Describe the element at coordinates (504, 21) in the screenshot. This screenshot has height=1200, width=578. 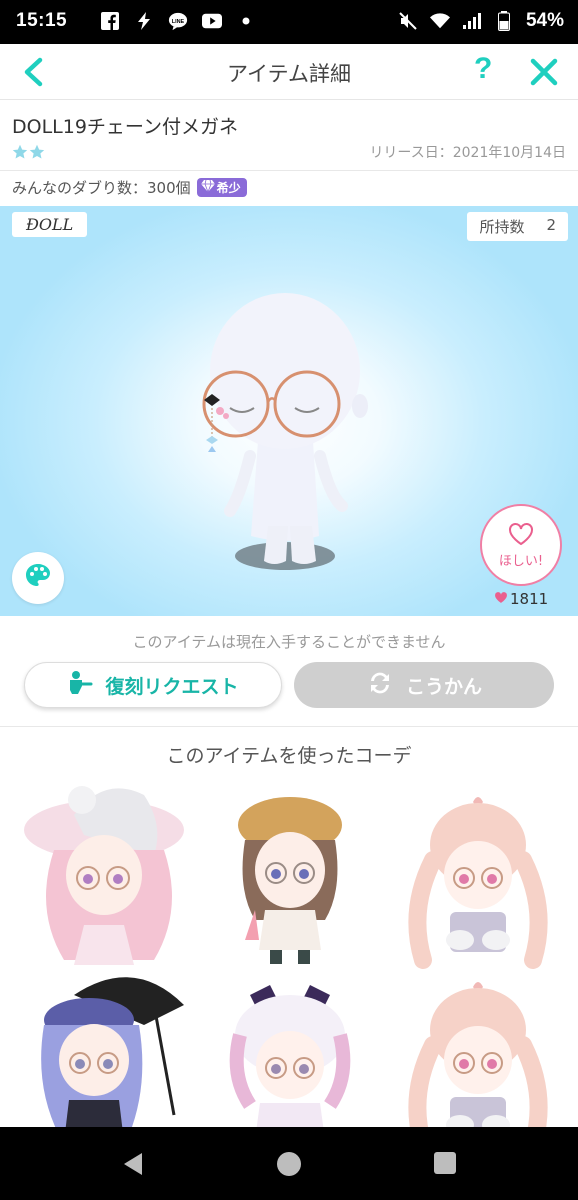
I see `battery-icon` at that location.